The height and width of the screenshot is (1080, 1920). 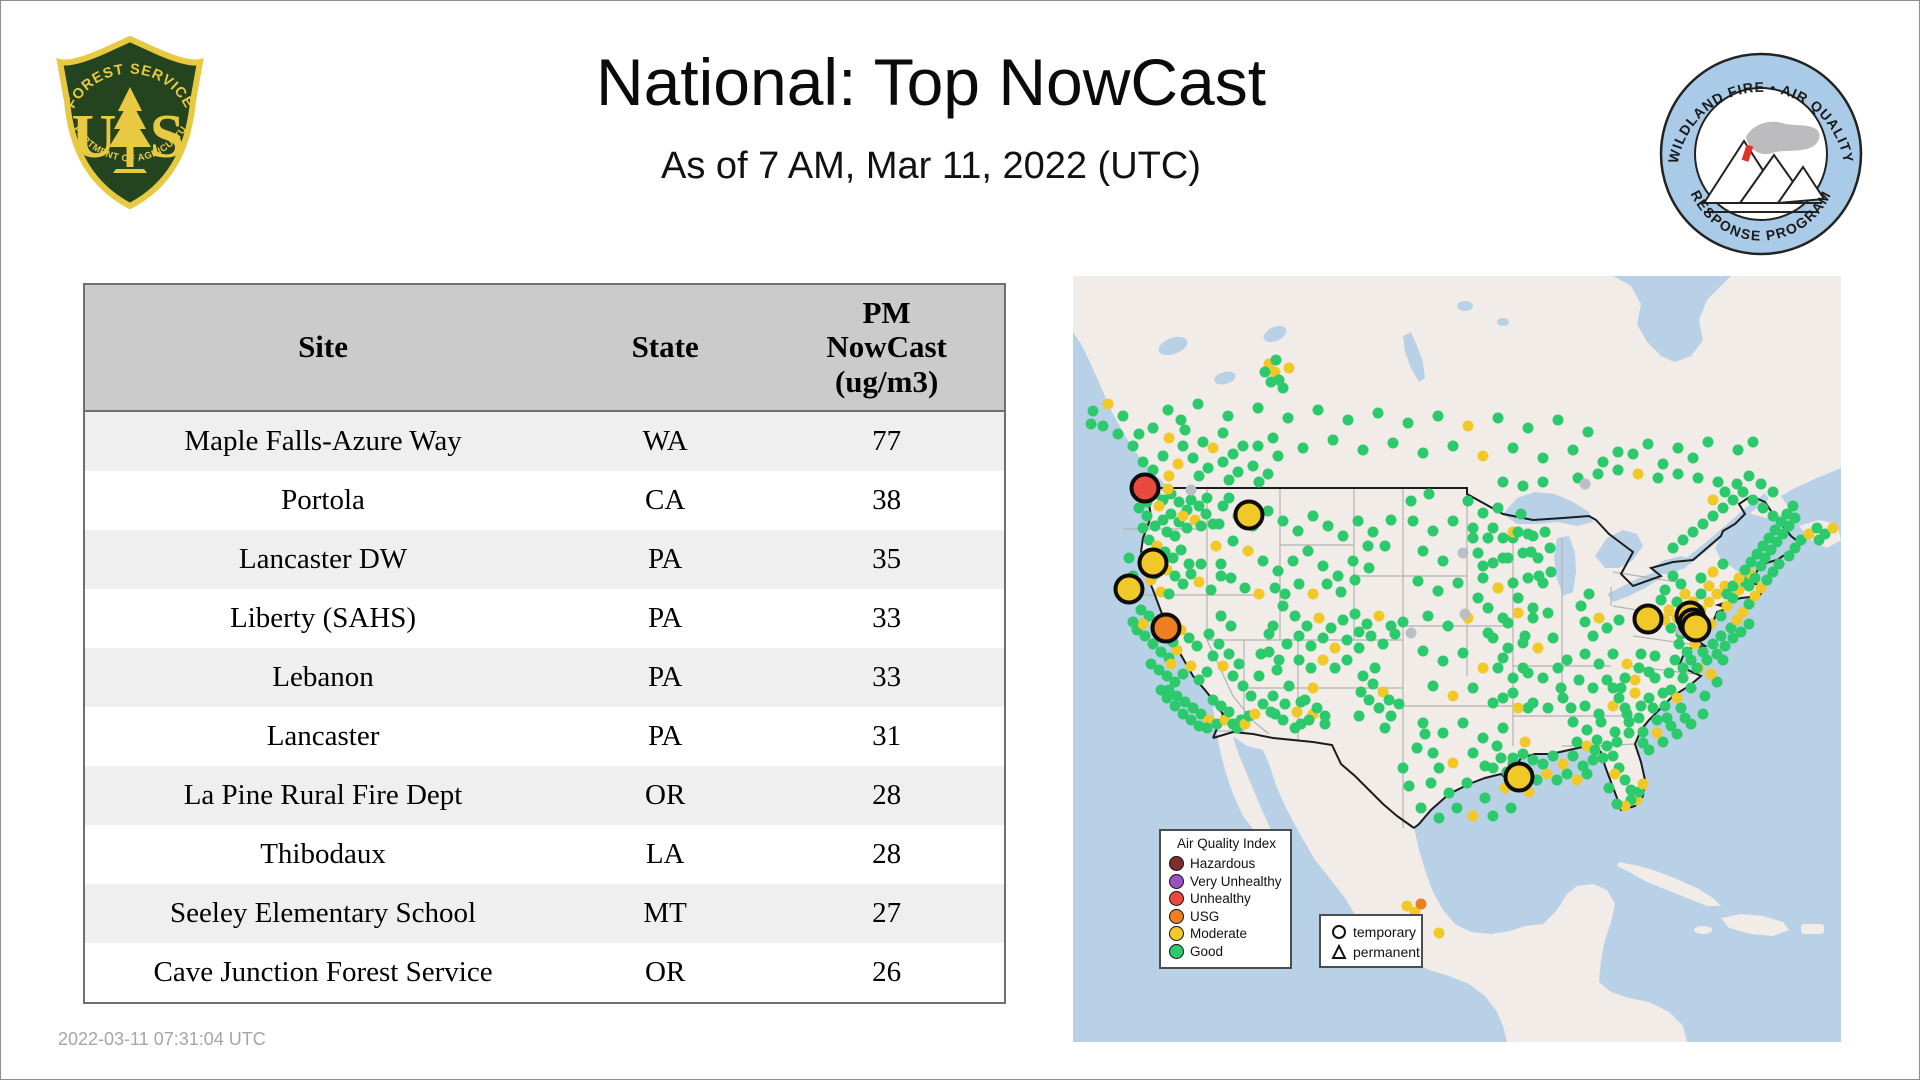 What do you see at coordinates (887, 913) in the screenshot?
I see `pm-cell: 27` at bounding box center [887, 913].